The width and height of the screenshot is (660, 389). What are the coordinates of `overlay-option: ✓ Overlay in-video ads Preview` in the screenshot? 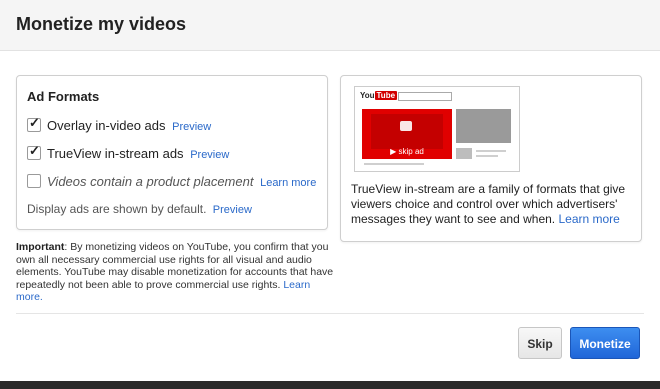 It's located at (119, 124).